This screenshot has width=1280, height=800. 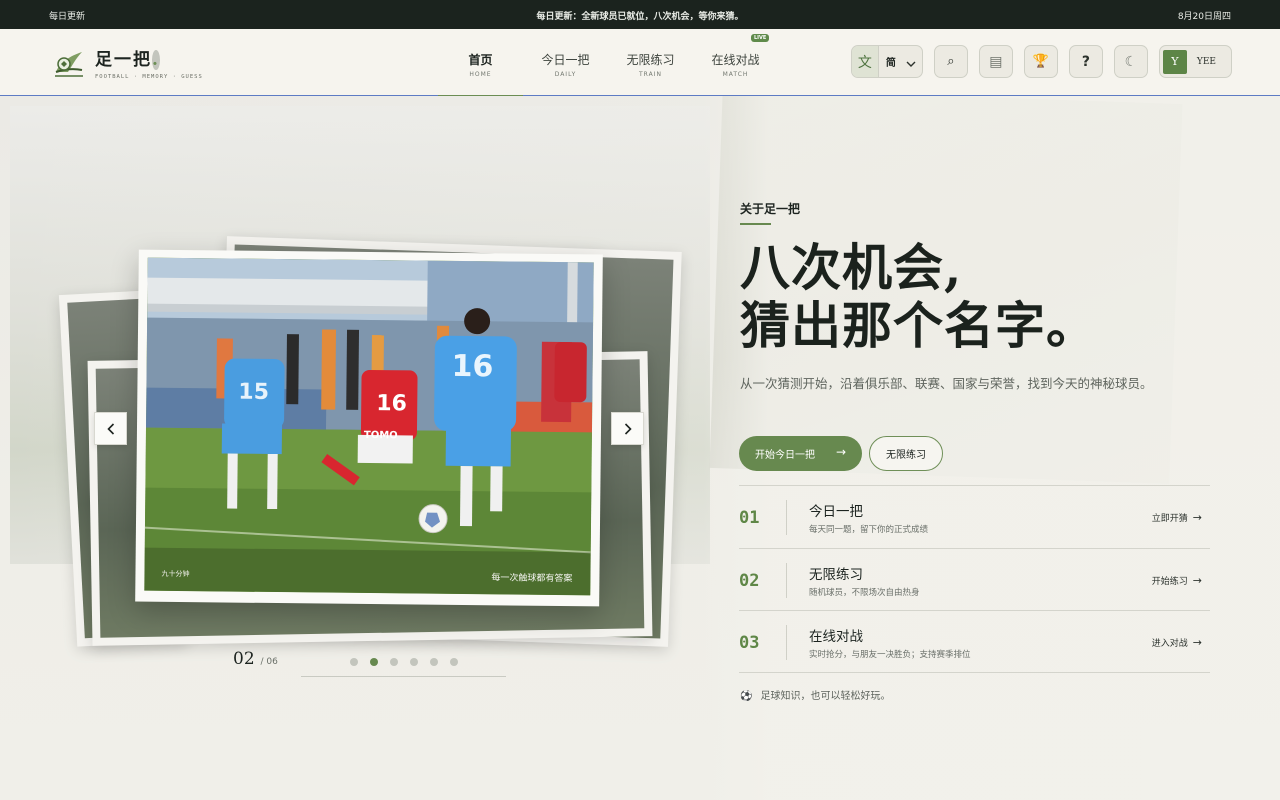 What do you see at coordinates (640, 17) in the screenshot?
I see `announcement-text: 每日更新：全新球员已就位，八次机会，等你来猜。` at bounding box center [640, 17].